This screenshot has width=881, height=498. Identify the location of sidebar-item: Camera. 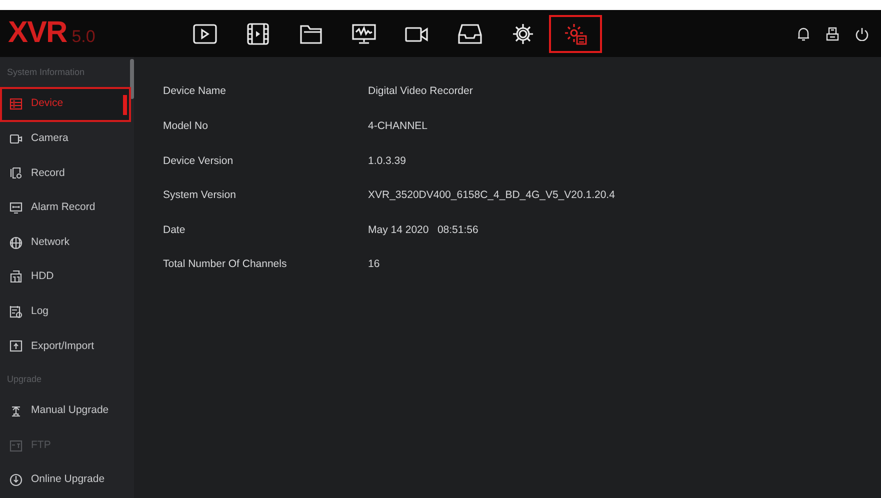
(65, 139).